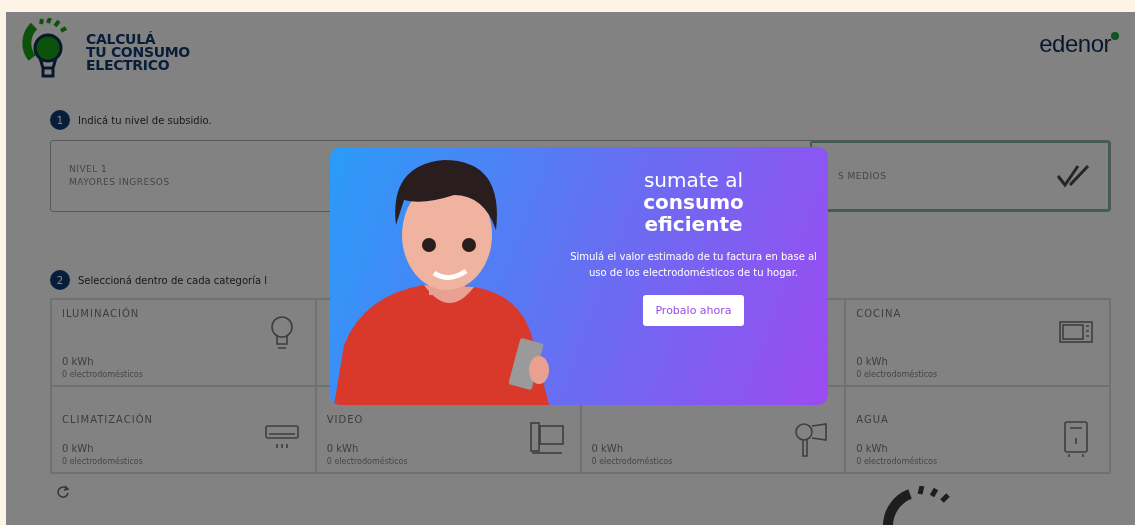 This screenshot has width=1135, height=525. I want to click on brand-logo: edenor, so click(1075, 44).